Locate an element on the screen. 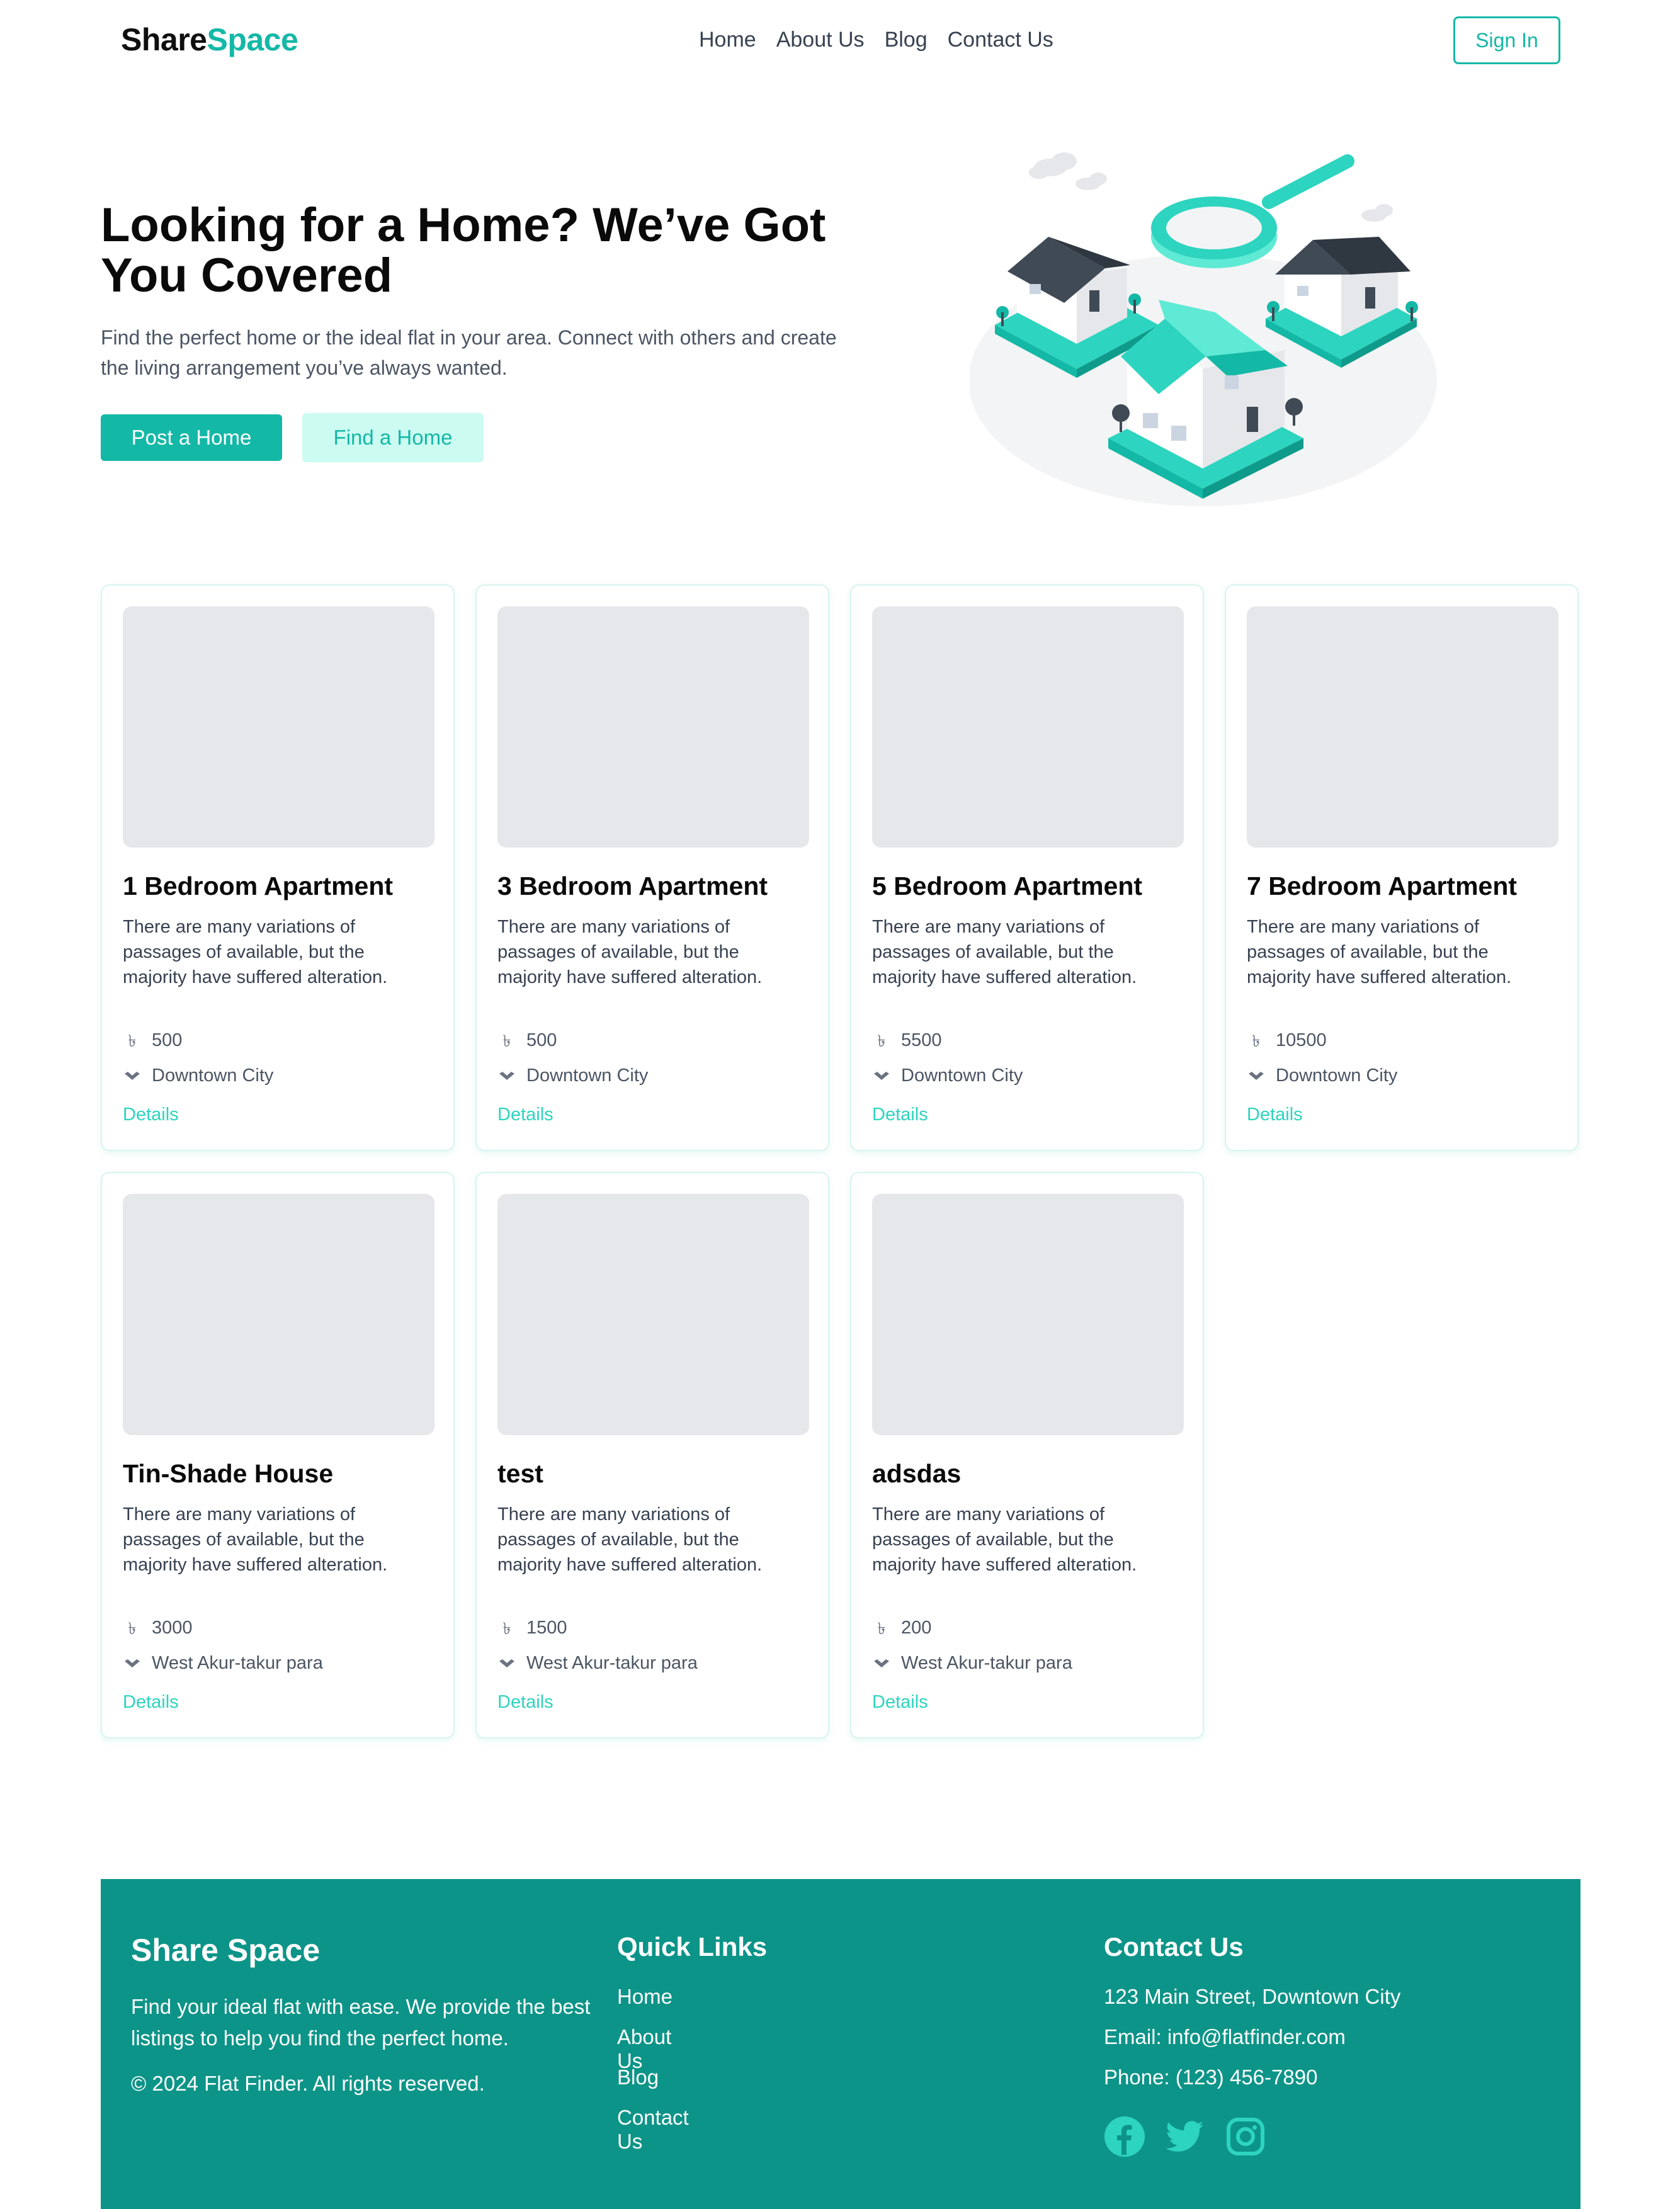 This screenshot has height=2209, width=1680. listing-title: 7 Bedroom Apartment is located at coordinates (1382, 886).